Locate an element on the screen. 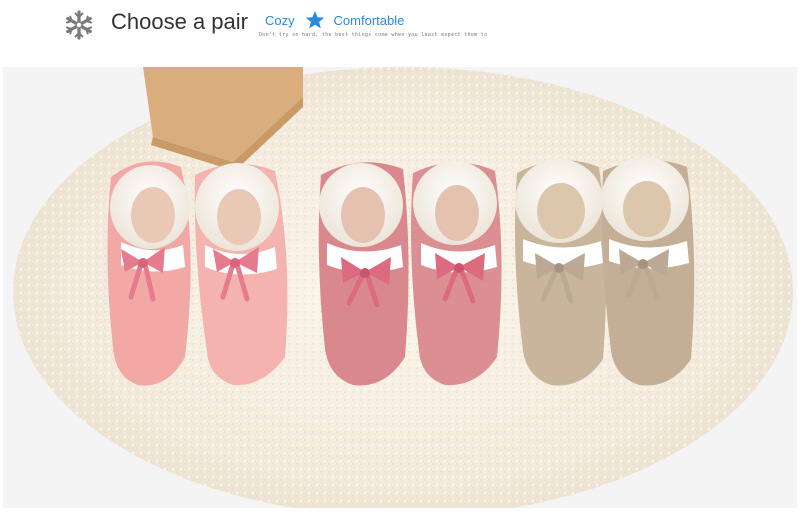 The width and height of the screenshot is (800, 524). tag-cozy: Cozy is located at coordinates (280, 20).